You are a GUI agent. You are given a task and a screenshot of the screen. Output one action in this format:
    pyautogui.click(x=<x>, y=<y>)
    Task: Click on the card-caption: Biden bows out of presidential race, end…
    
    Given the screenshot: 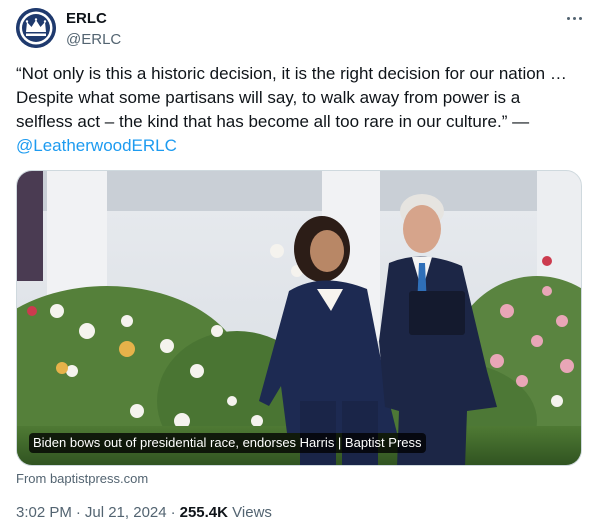 What is the action you would take?
    pyautogui.click(x=227, y=443)
    